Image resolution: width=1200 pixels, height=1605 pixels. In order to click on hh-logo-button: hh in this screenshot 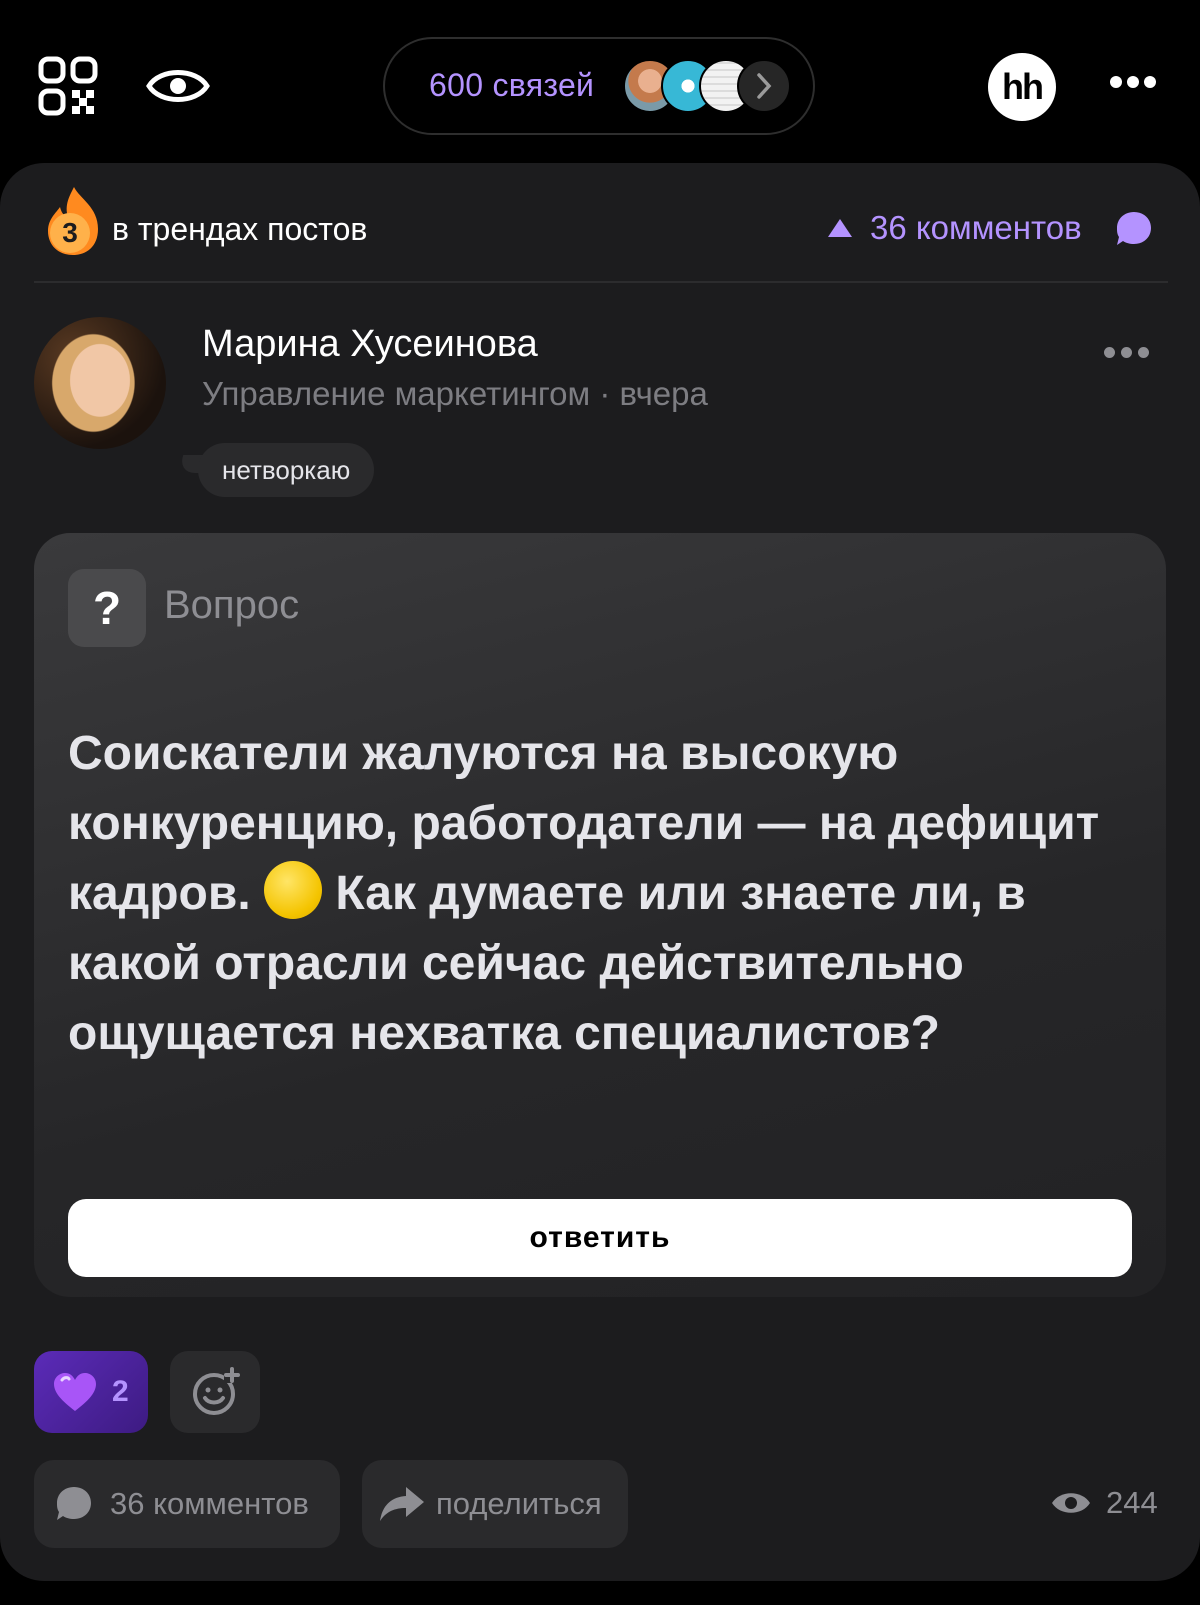, I will do `click(1022, 87)`.